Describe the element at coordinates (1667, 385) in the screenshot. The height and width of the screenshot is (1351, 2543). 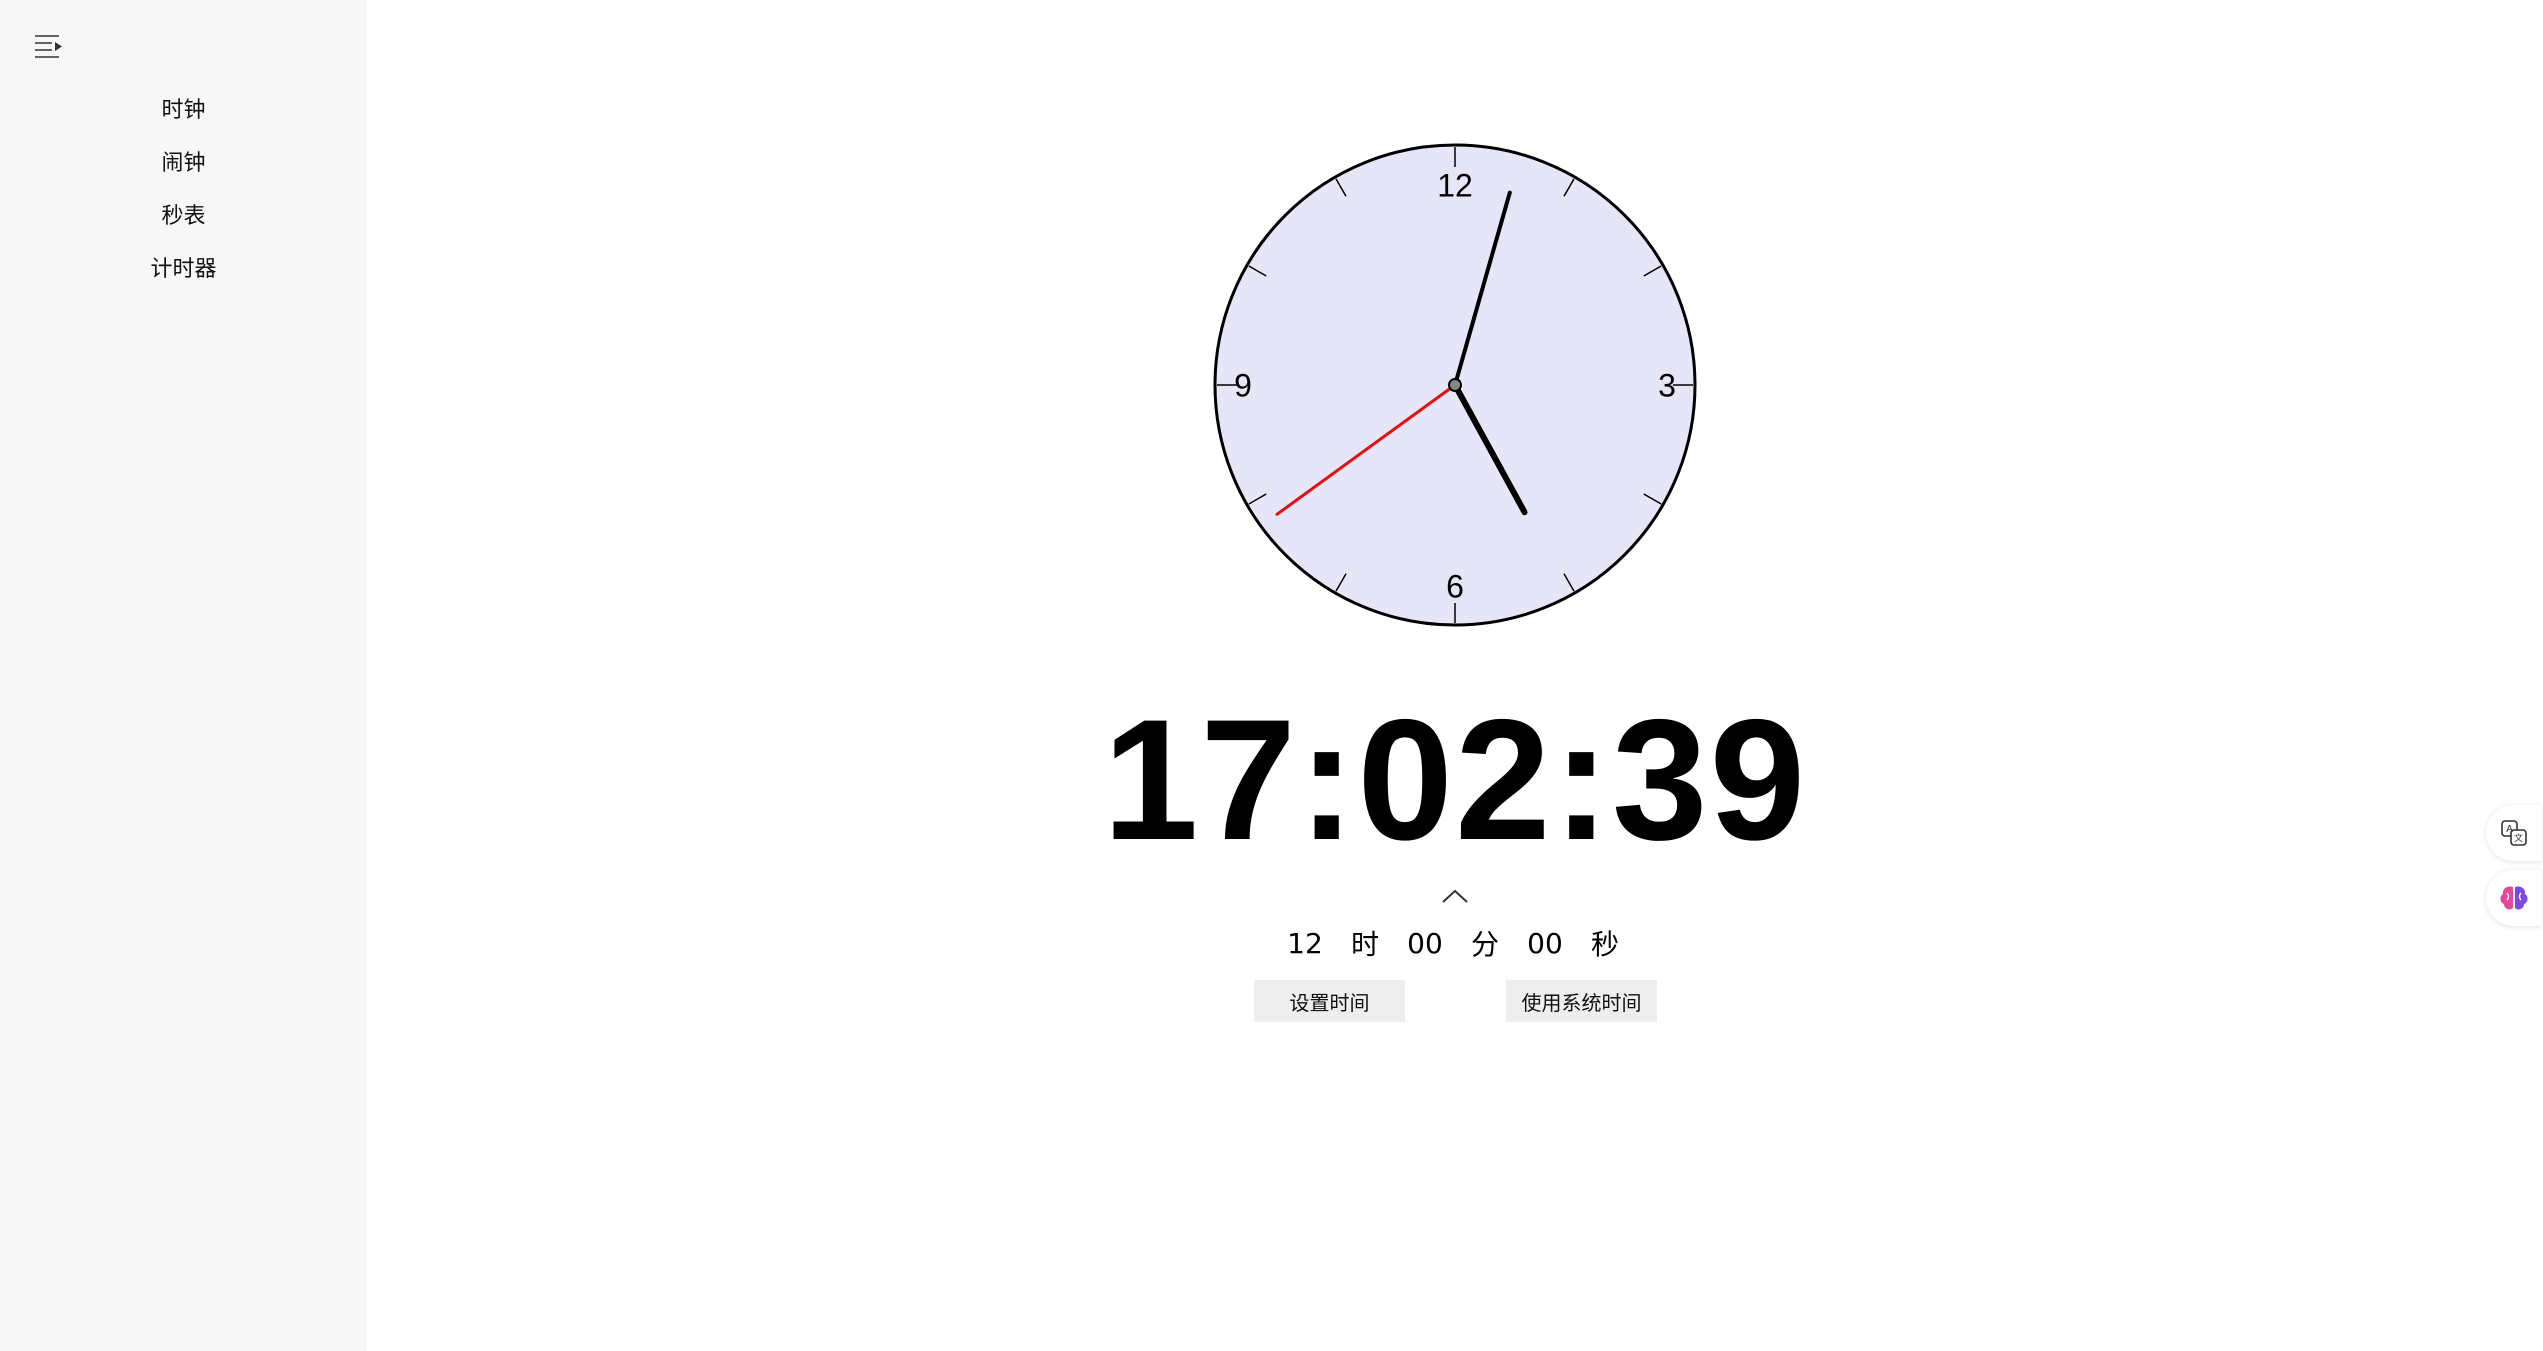
I see `numeral-3: 3` at that location.